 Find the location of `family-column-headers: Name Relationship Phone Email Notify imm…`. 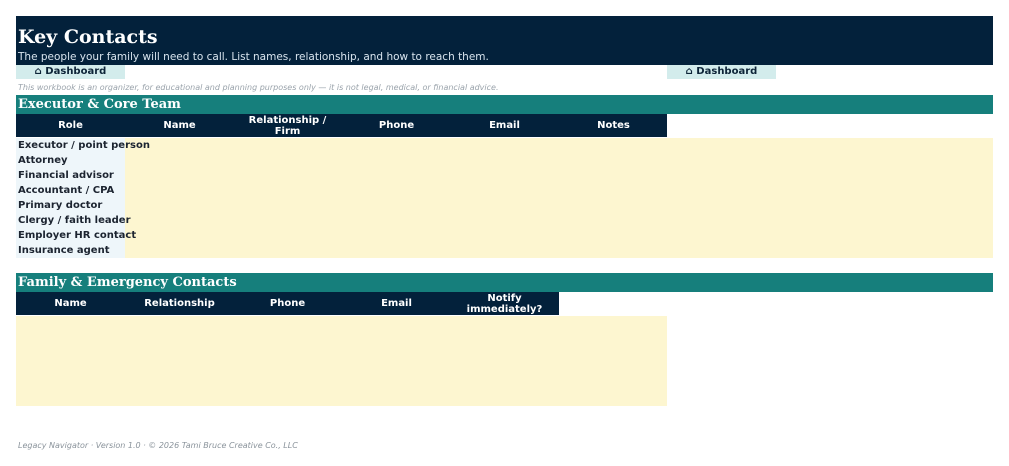

family-column-headers: Name Relationship Phone Email Notify imm… is located at coordinates (287, 303).